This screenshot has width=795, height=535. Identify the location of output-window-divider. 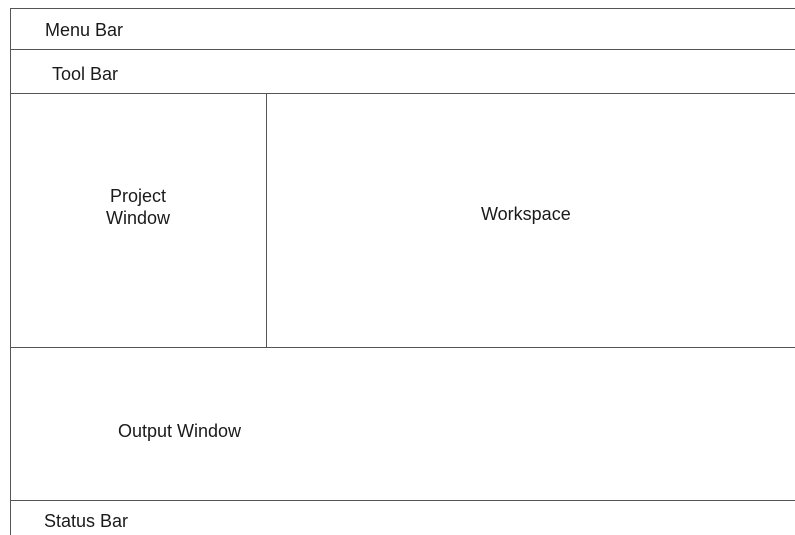
(402, 500).